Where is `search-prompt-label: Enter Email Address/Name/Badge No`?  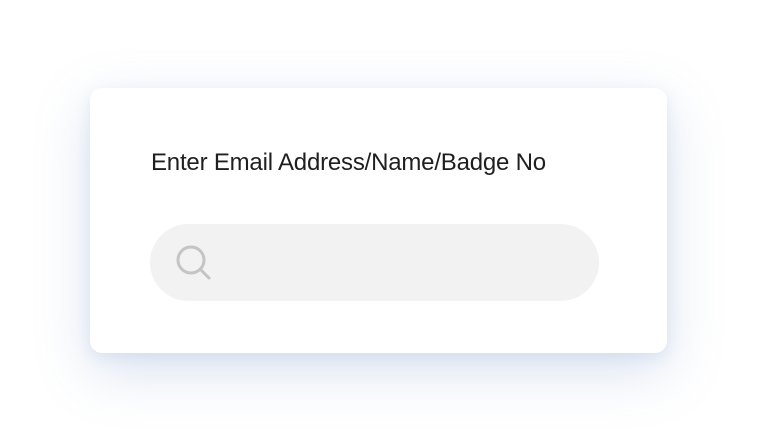 search-prompt-label: Enter Email Address/Name/Badge No is located at coordinates (348, 162).